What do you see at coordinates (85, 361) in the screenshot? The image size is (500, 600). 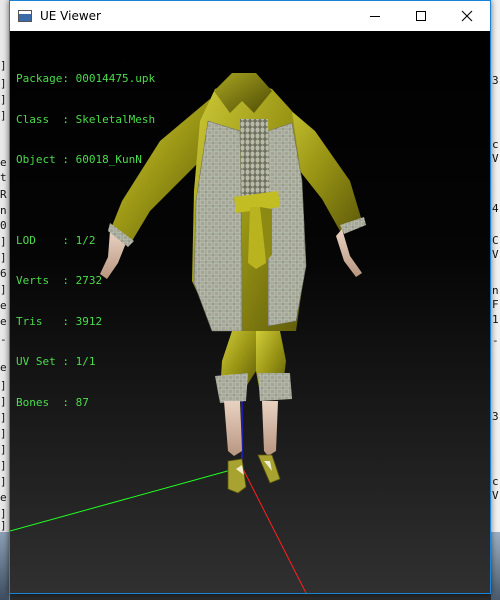 I see `info-value: 1/1` at bounding box center [85, 361].